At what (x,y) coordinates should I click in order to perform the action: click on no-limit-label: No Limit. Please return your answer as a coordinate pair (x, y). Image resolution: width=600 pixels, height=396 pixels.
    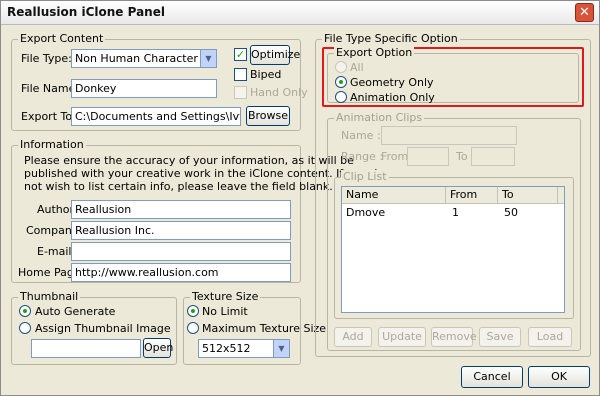
    Looking at the image, I should click on (225, 311).